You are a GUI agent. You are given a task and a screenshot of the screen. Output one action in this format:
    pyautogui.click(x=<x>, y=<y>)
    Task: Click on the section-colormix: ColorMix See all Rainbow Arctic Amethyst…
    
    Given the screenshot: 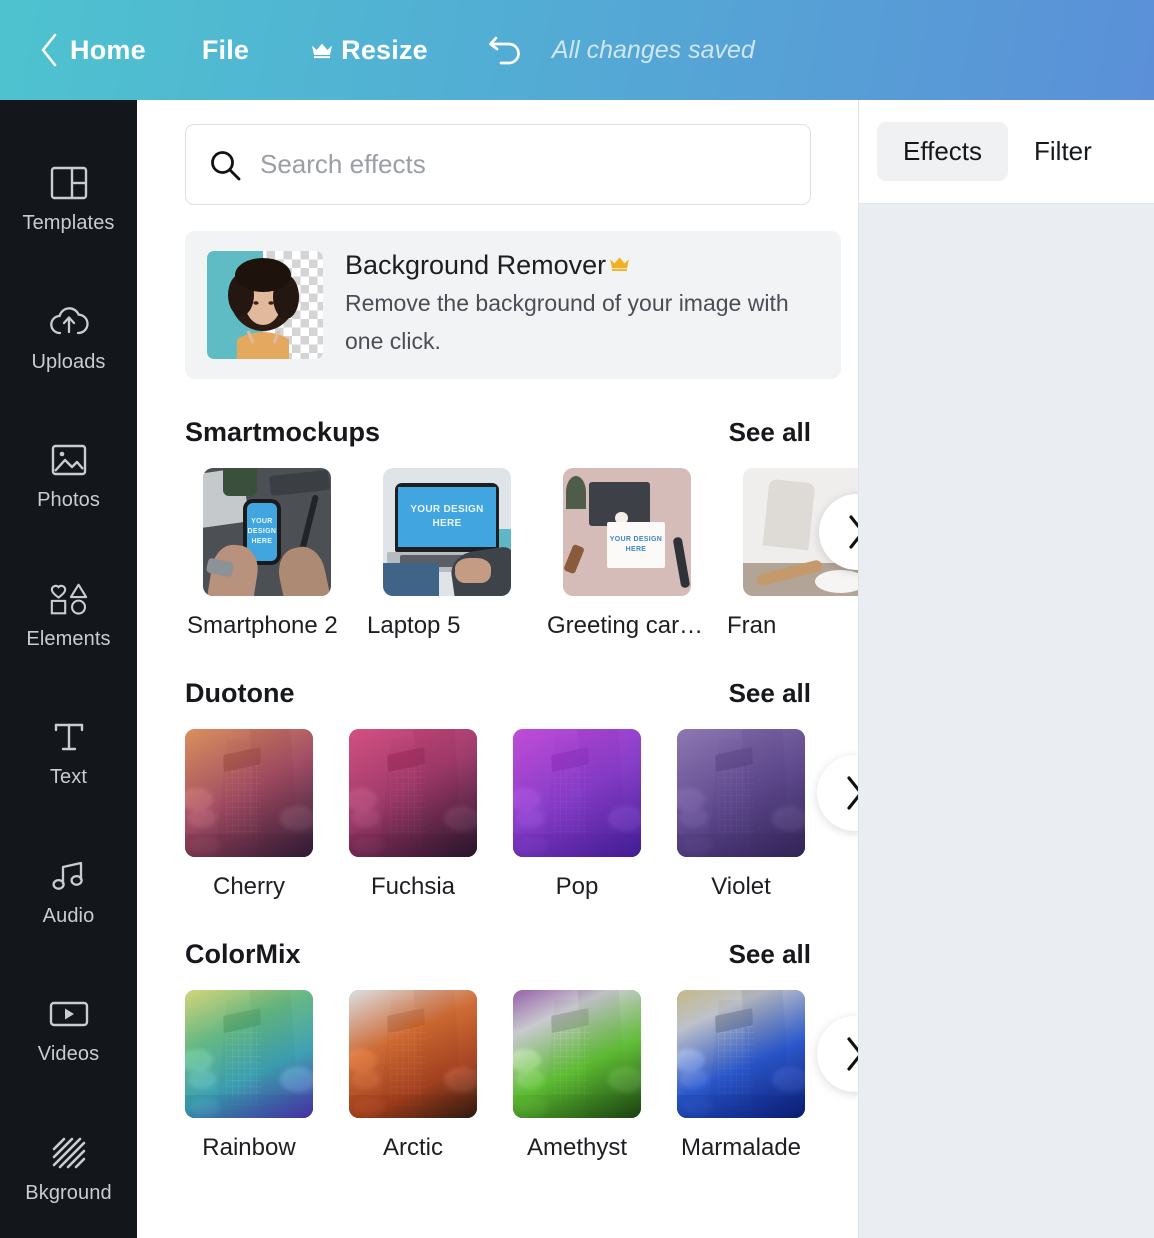 What is the action you would take?
    pyautogui.click(x=521, y=1050)
    